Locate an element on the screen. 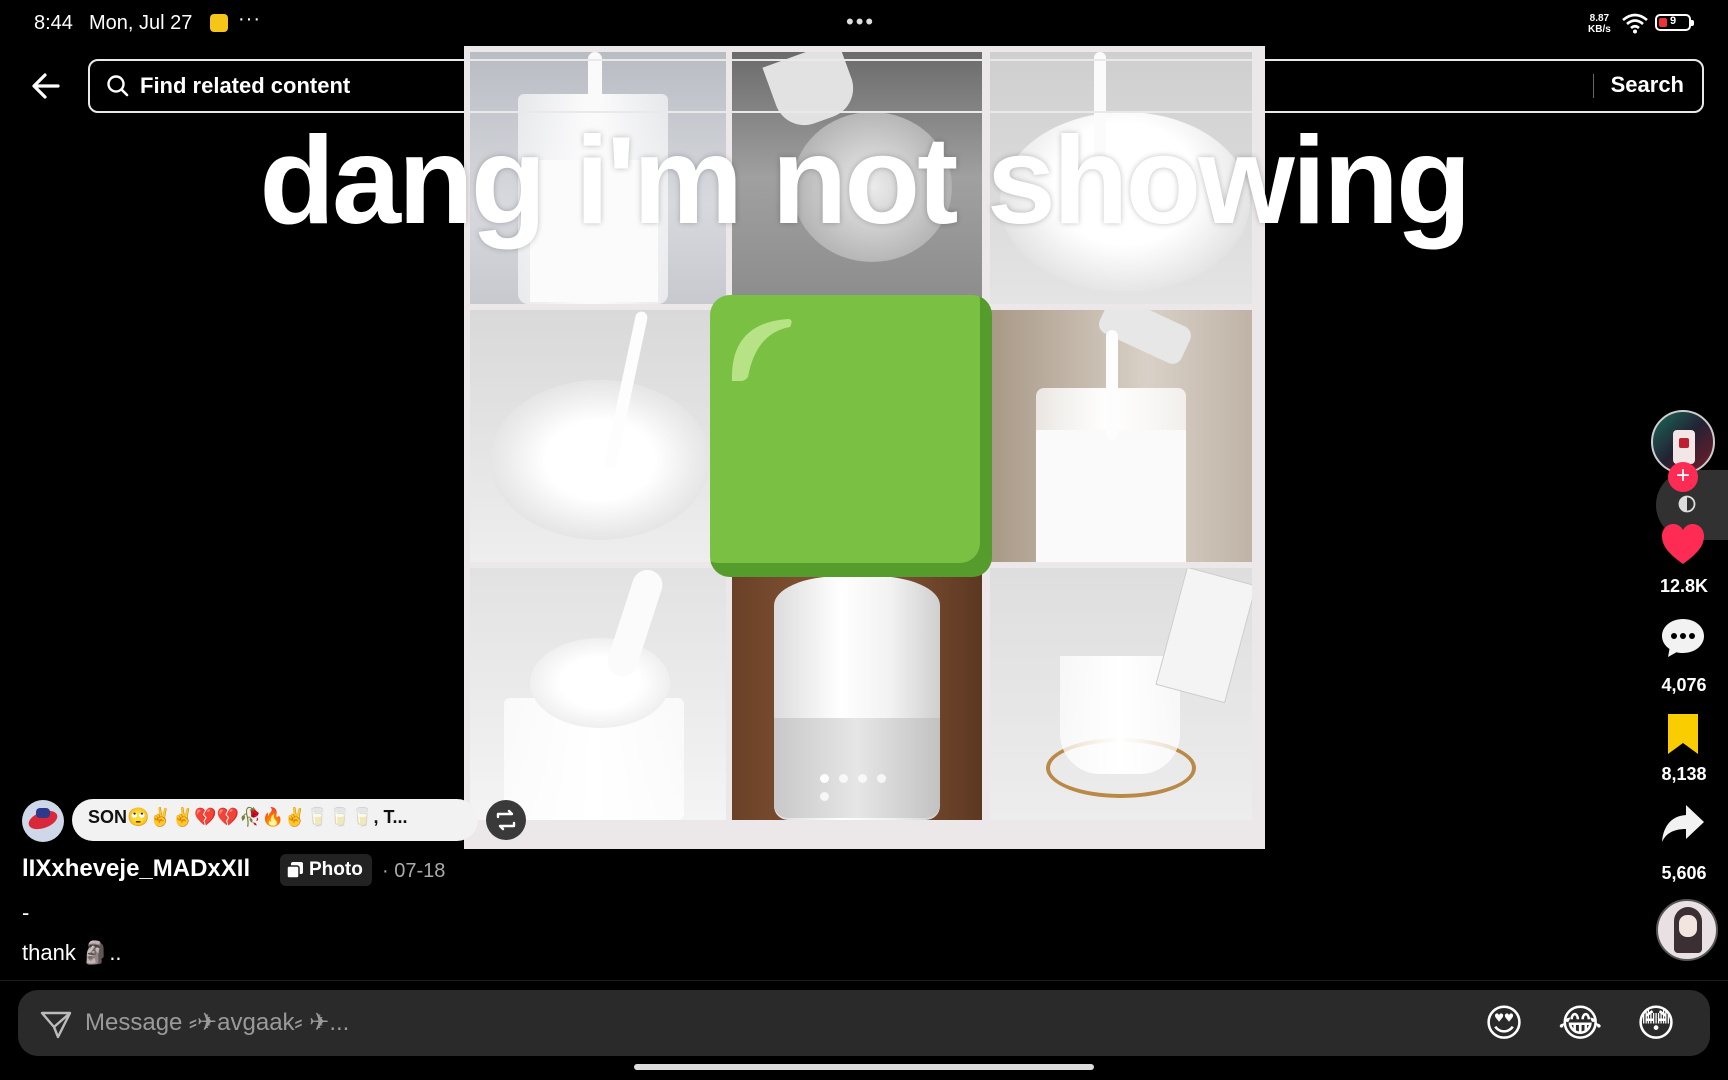 The width and height of the screenshot is (1728, 1080). comment-count: 4,076 is located at coordinates (1684, 685).